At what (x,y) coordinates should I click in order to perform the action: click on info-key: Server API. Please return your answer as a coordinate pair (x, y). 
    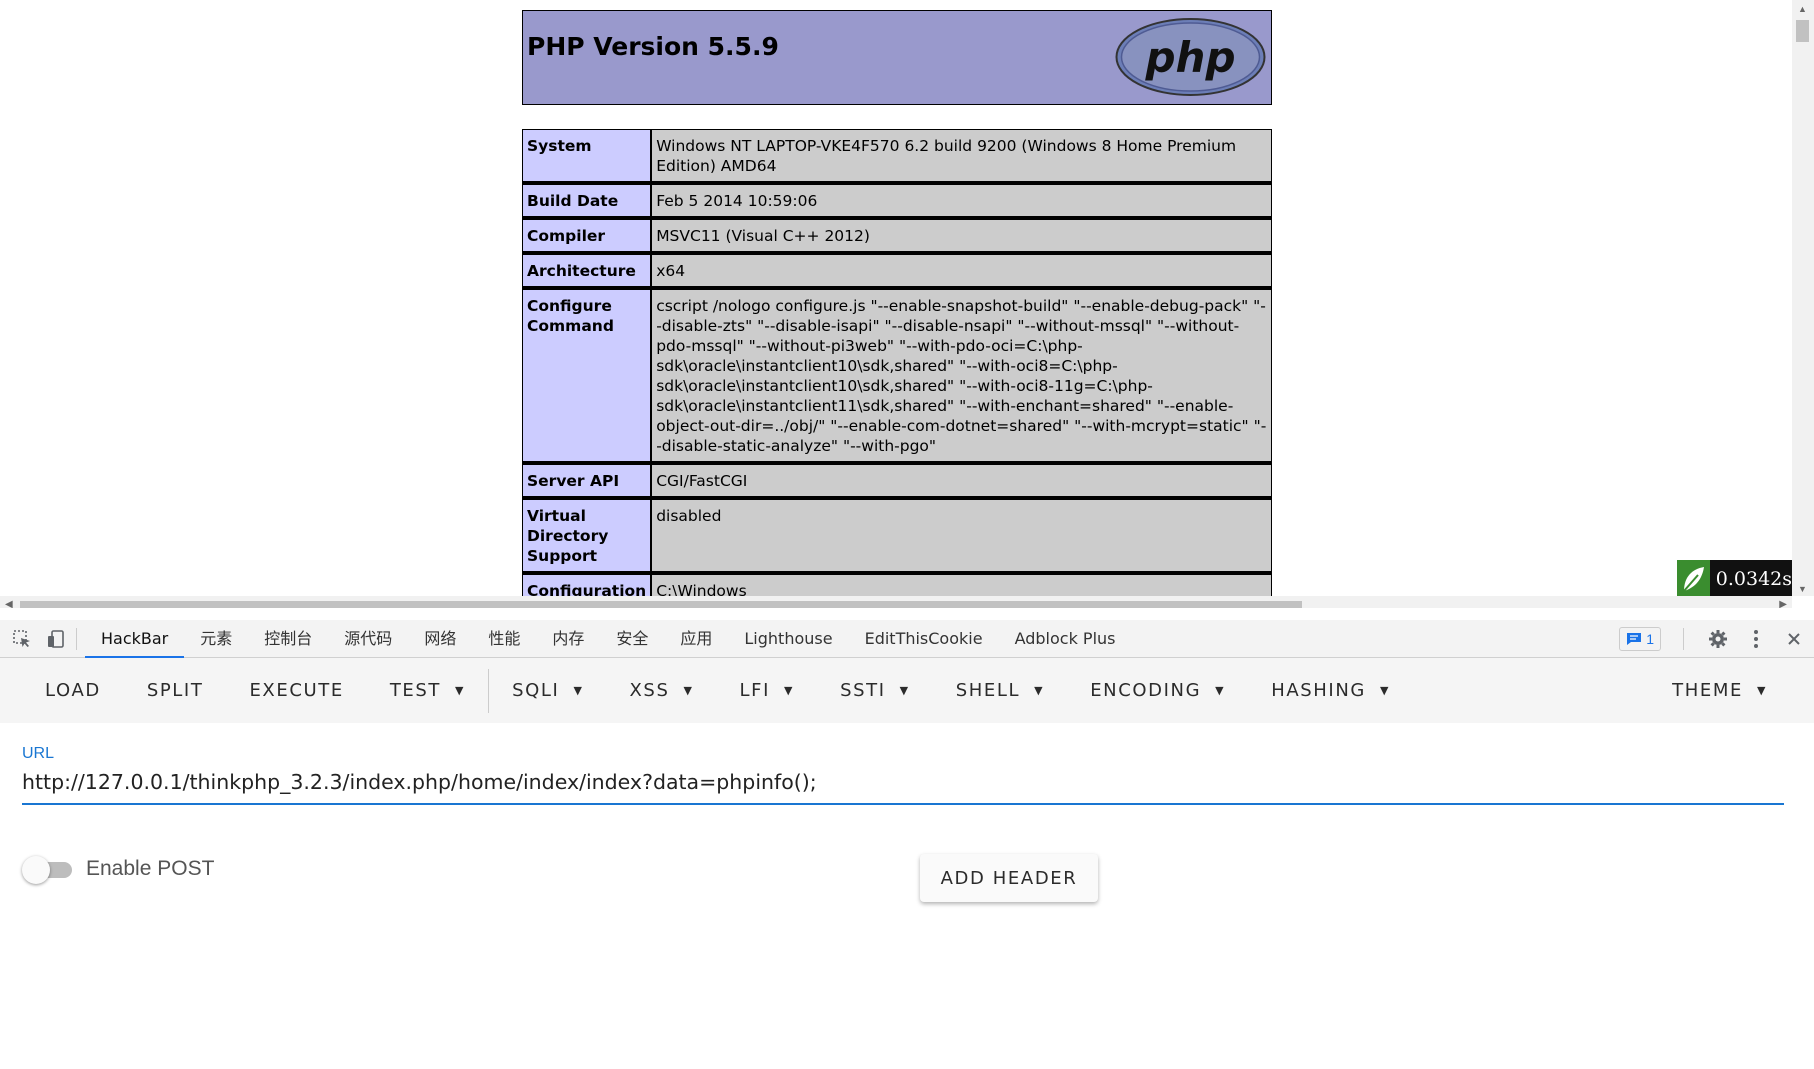
    Looking at the image, I should click on (587, 479).